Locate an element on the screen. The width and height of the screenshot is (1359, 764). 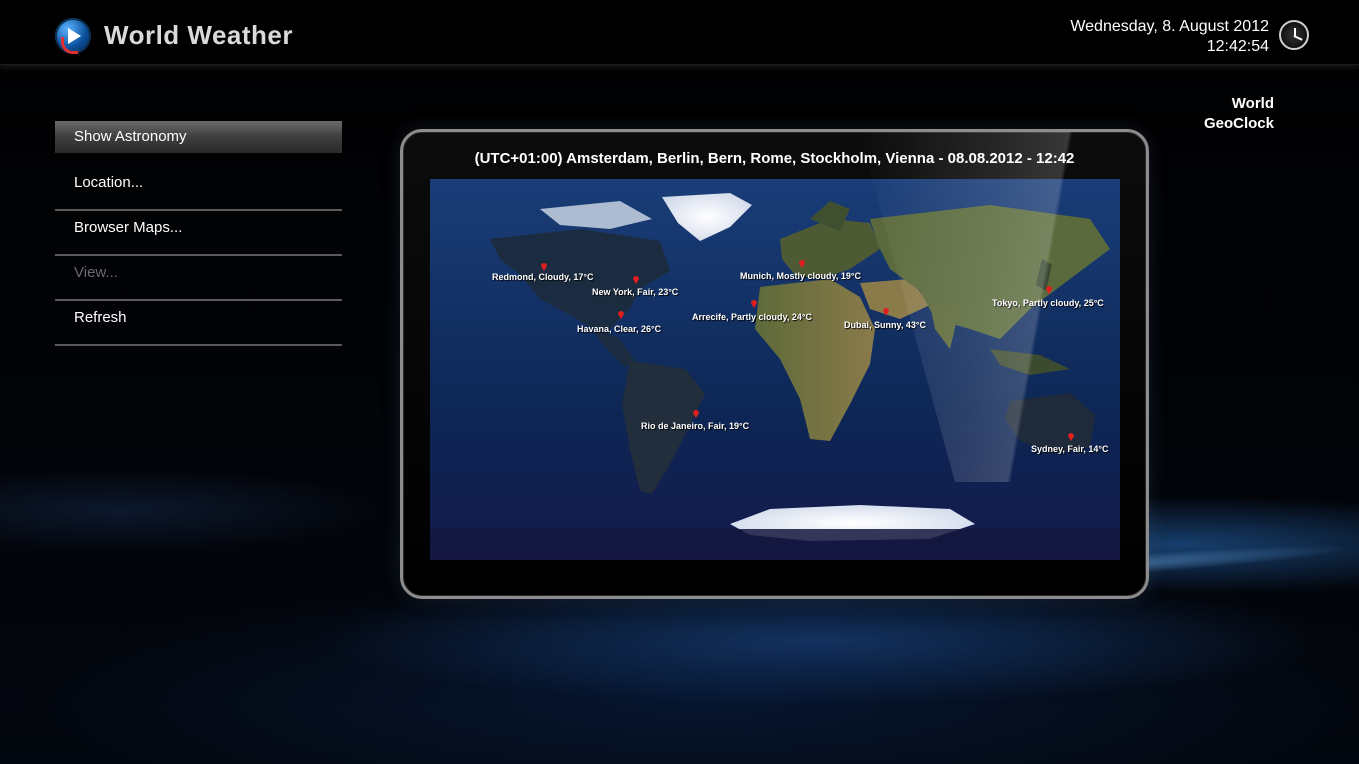
clock-minute-hand is located at coordinates (1298, 38).